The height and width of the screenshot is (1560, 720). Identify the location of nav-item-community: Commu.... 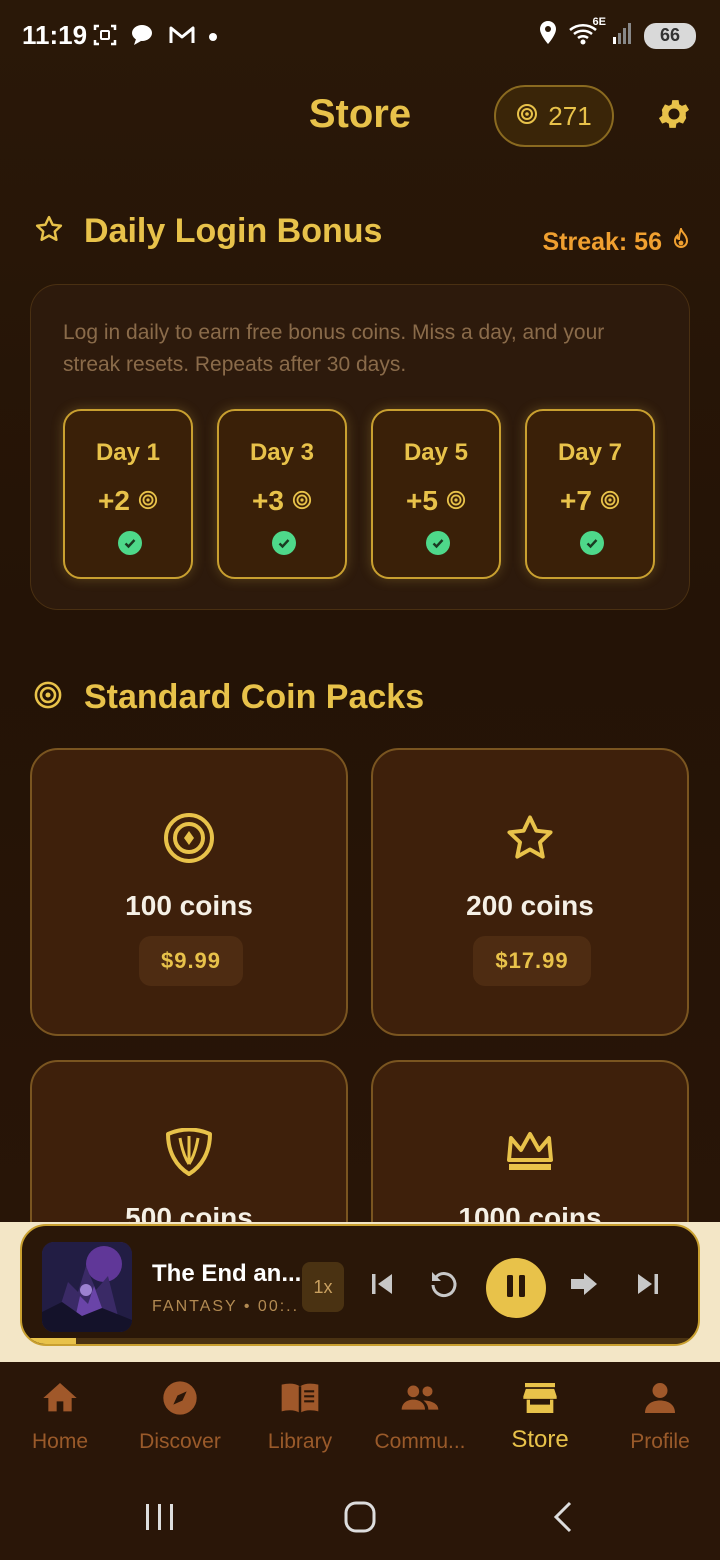
(420, 1417).